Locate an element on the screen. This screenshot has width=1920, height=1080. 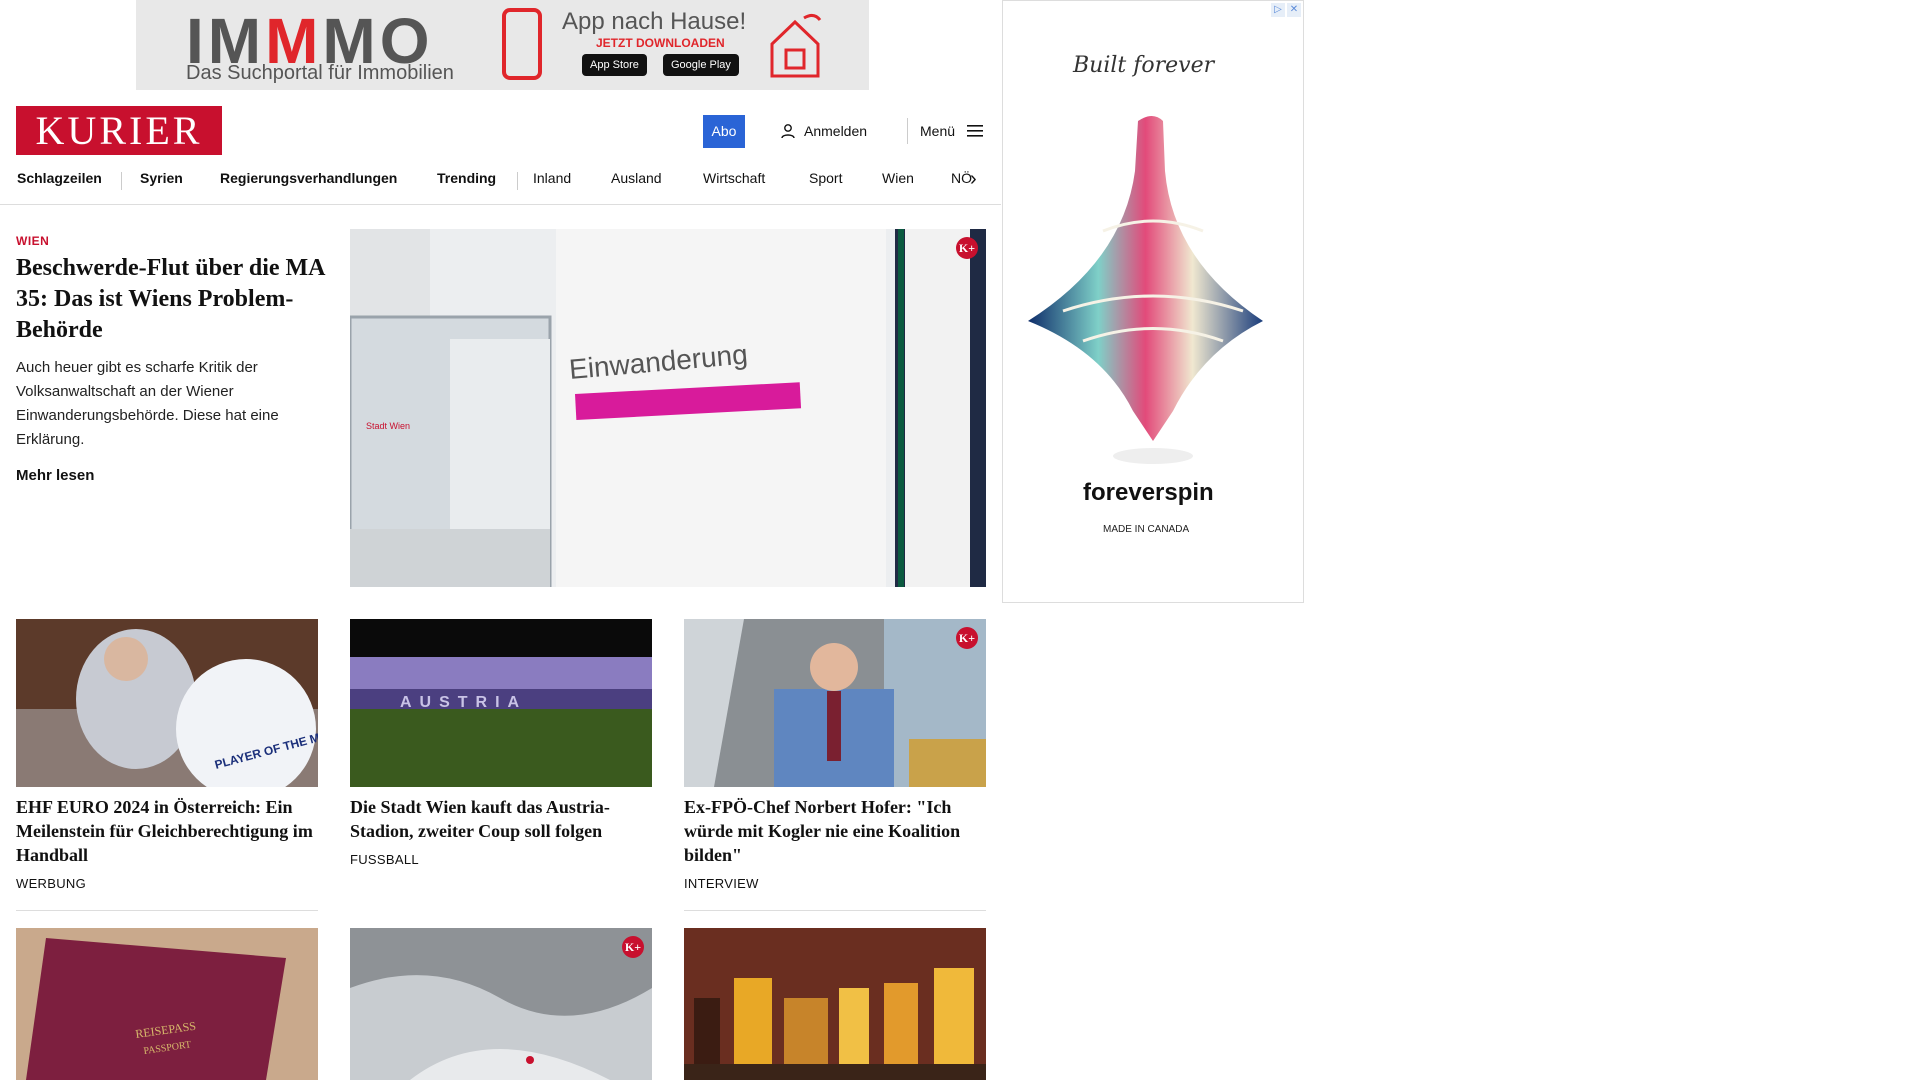
google-play-badge: Google Play is located at coordinates (701, 65).